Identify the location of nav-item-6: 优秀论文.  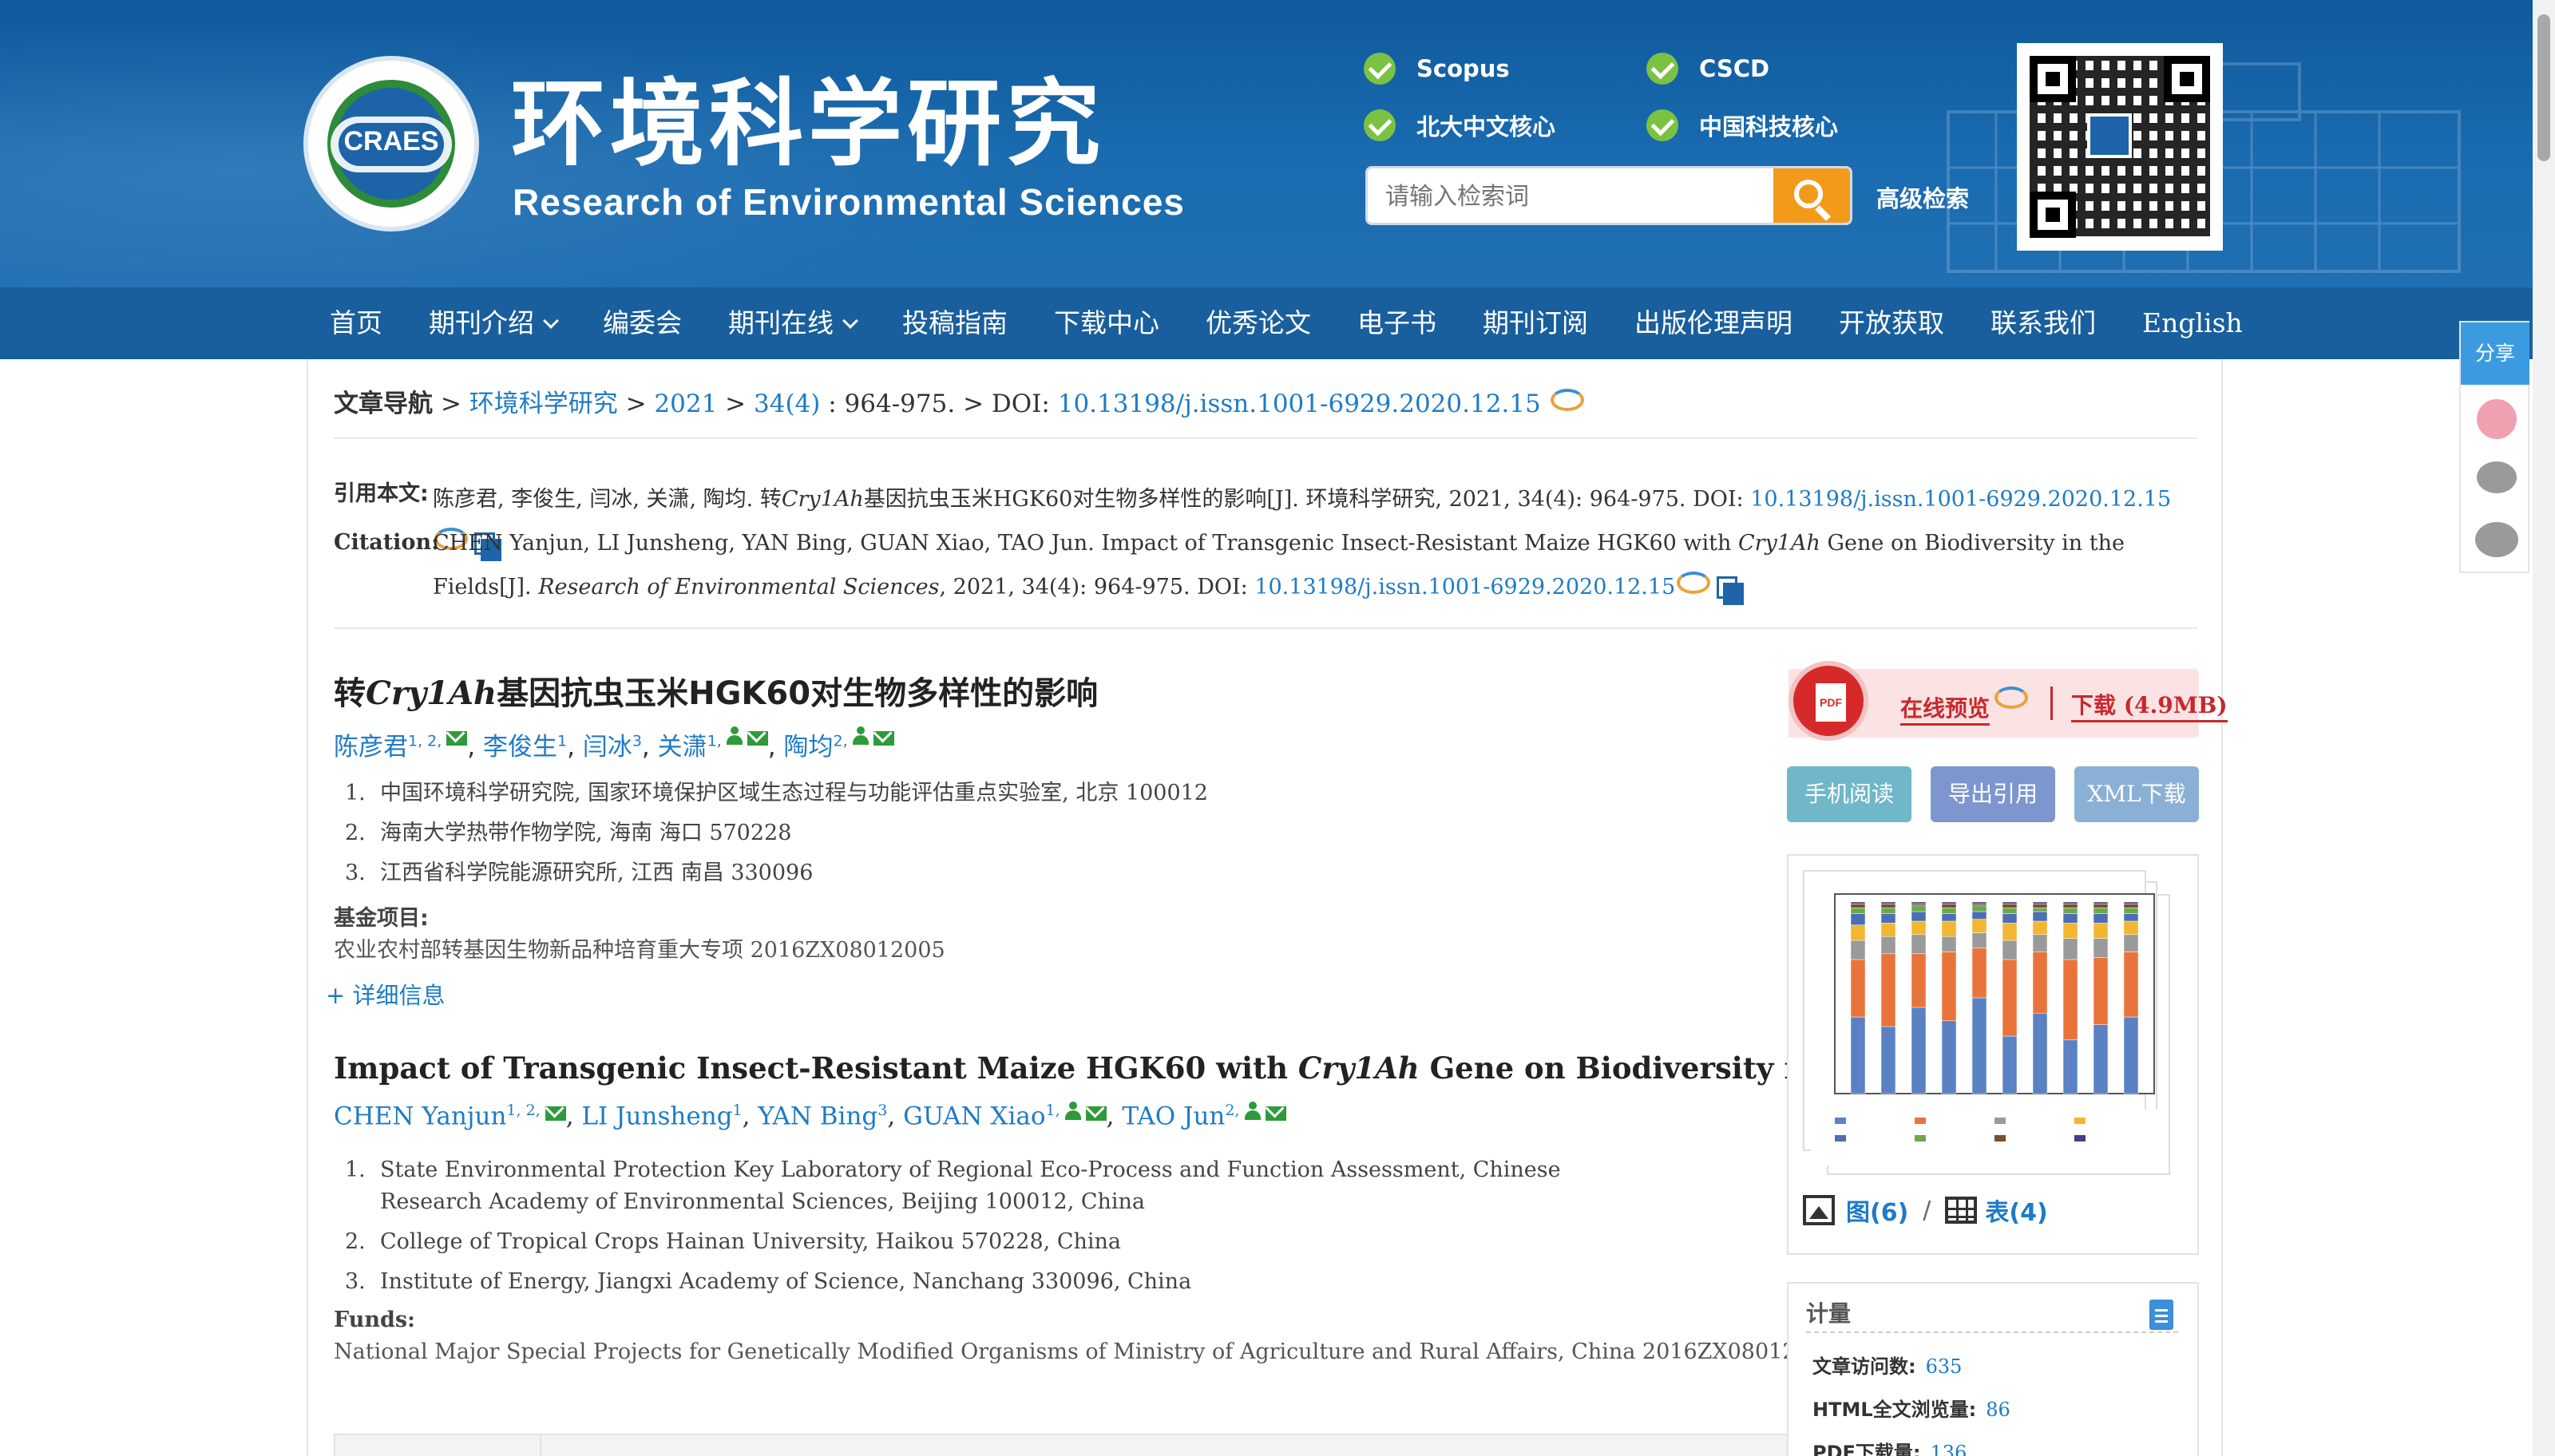
(1258, 323).